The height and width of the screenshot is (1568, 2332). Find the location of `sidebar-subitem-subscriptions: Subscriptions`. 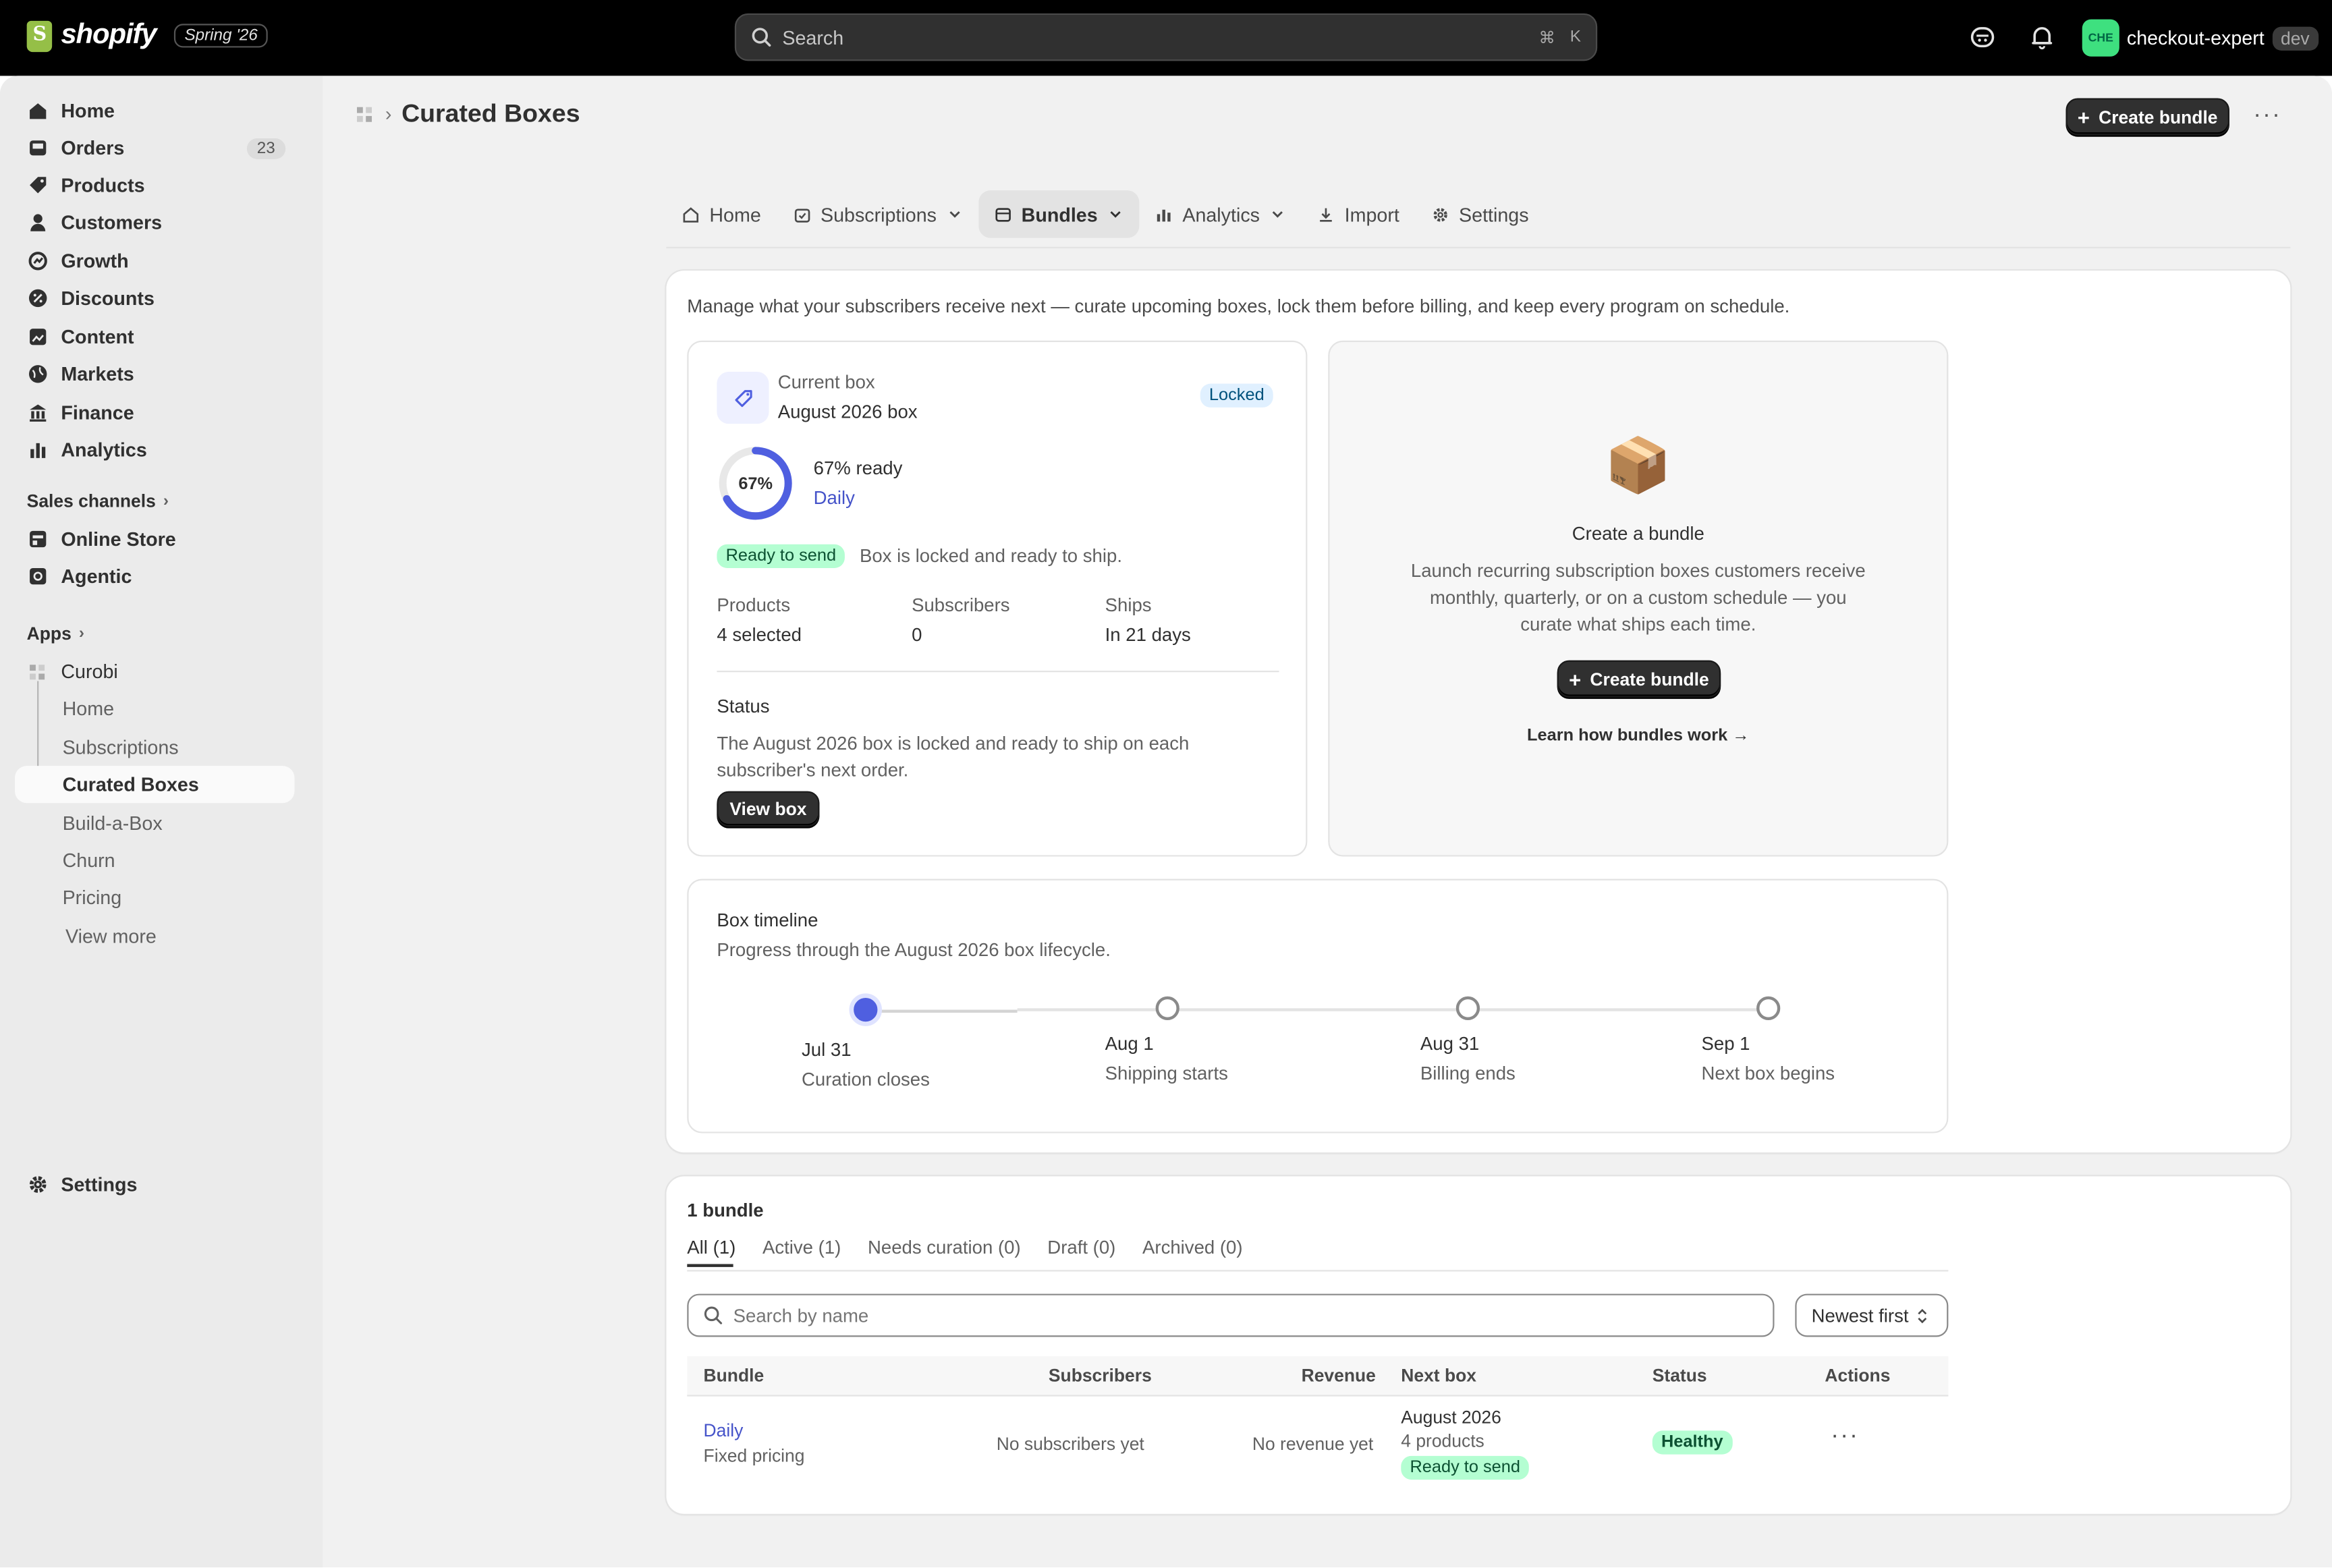

sidebar-subitem-subscriptions: Subscriptions is located at coordinates (154, 747).